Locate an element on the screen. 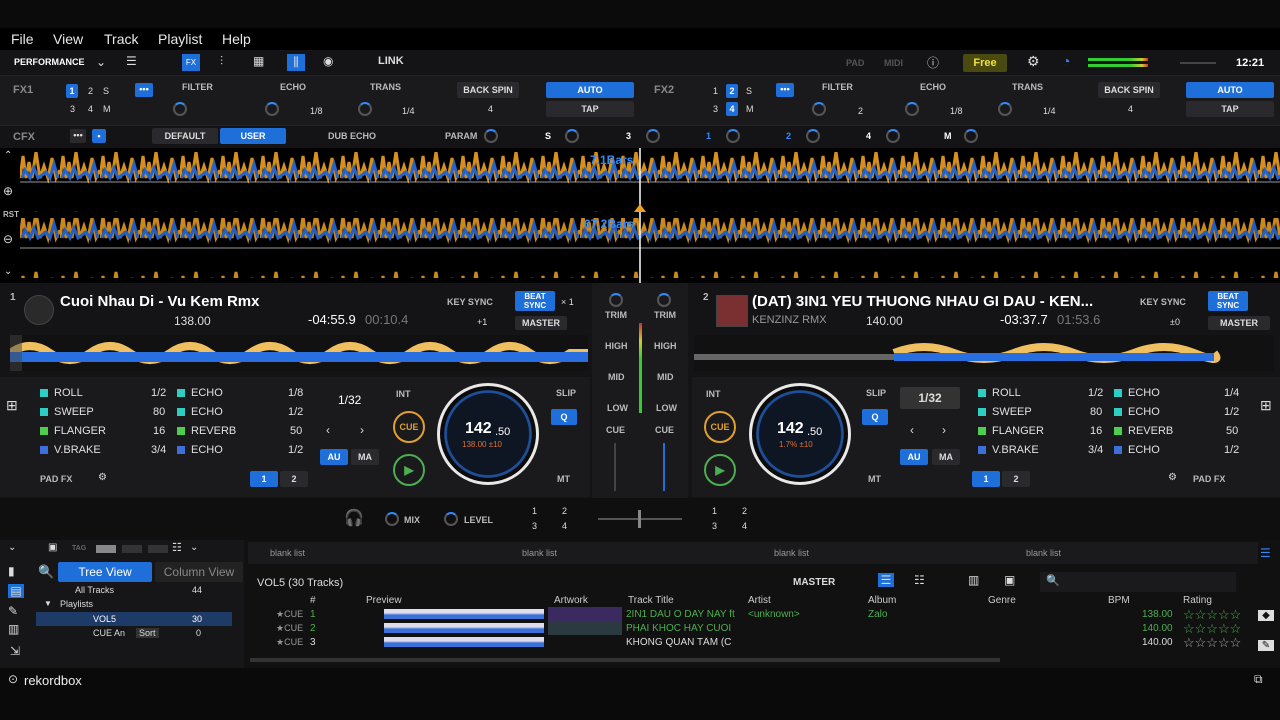 This screenshot has height=720, width=1280. tree-view-tab: Tree View is located at coordinates (105, 572).